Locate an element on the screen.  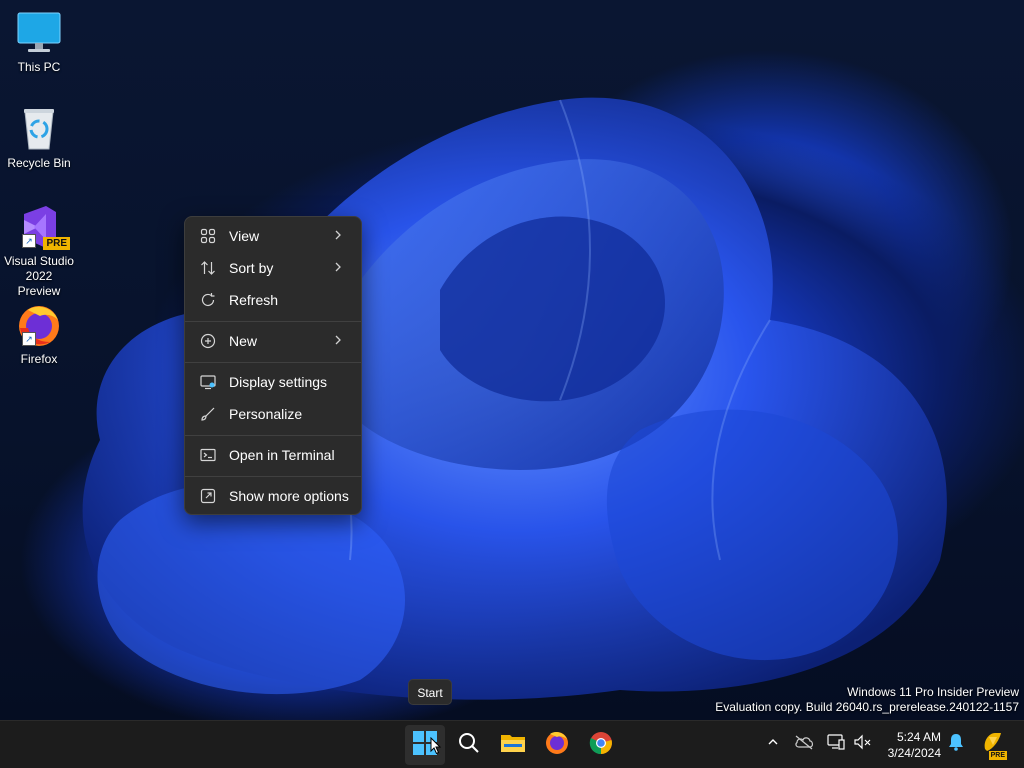
chrome-icon is located at coordinates (601, 745).